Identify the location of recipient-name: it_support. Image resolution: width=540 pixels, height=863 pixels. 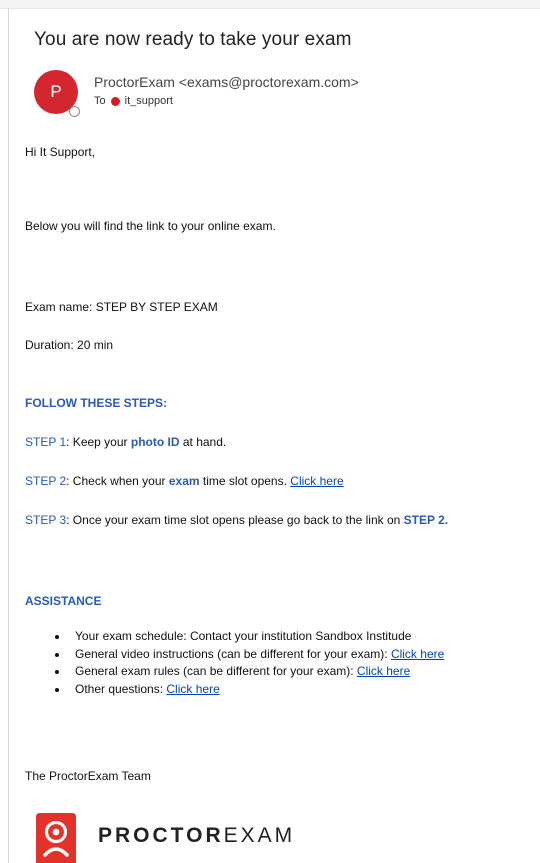
(149, 101).